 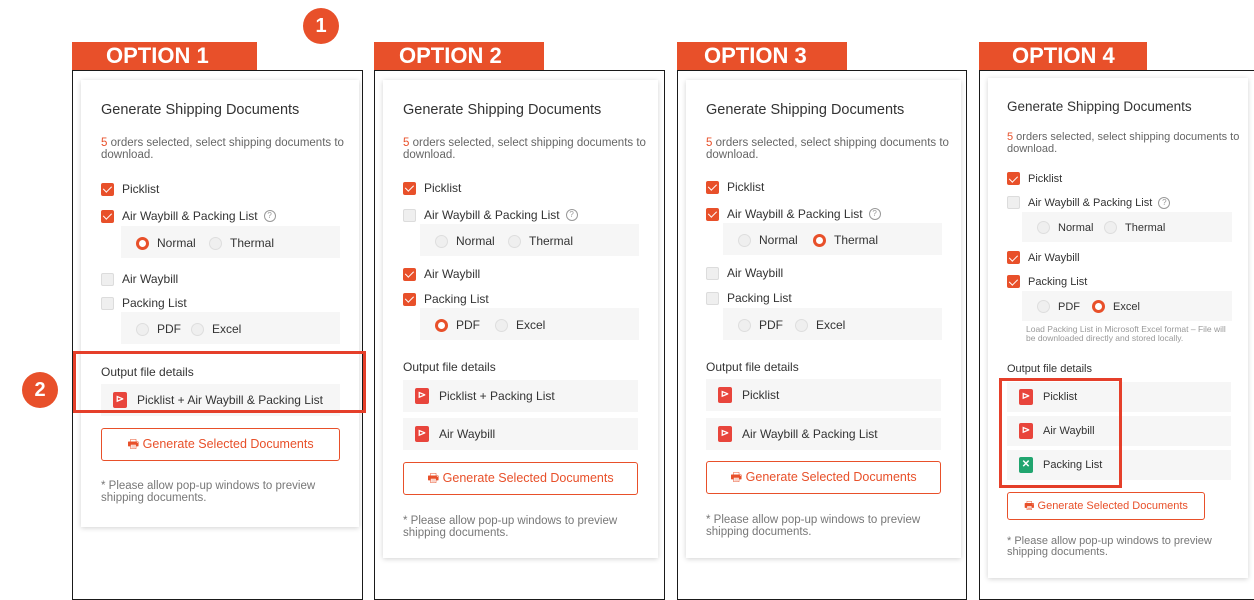 What do you see at coordinates (227, 329) in the screenshot?
I see `radio-label: Excel` at bounding box center [227, 329].